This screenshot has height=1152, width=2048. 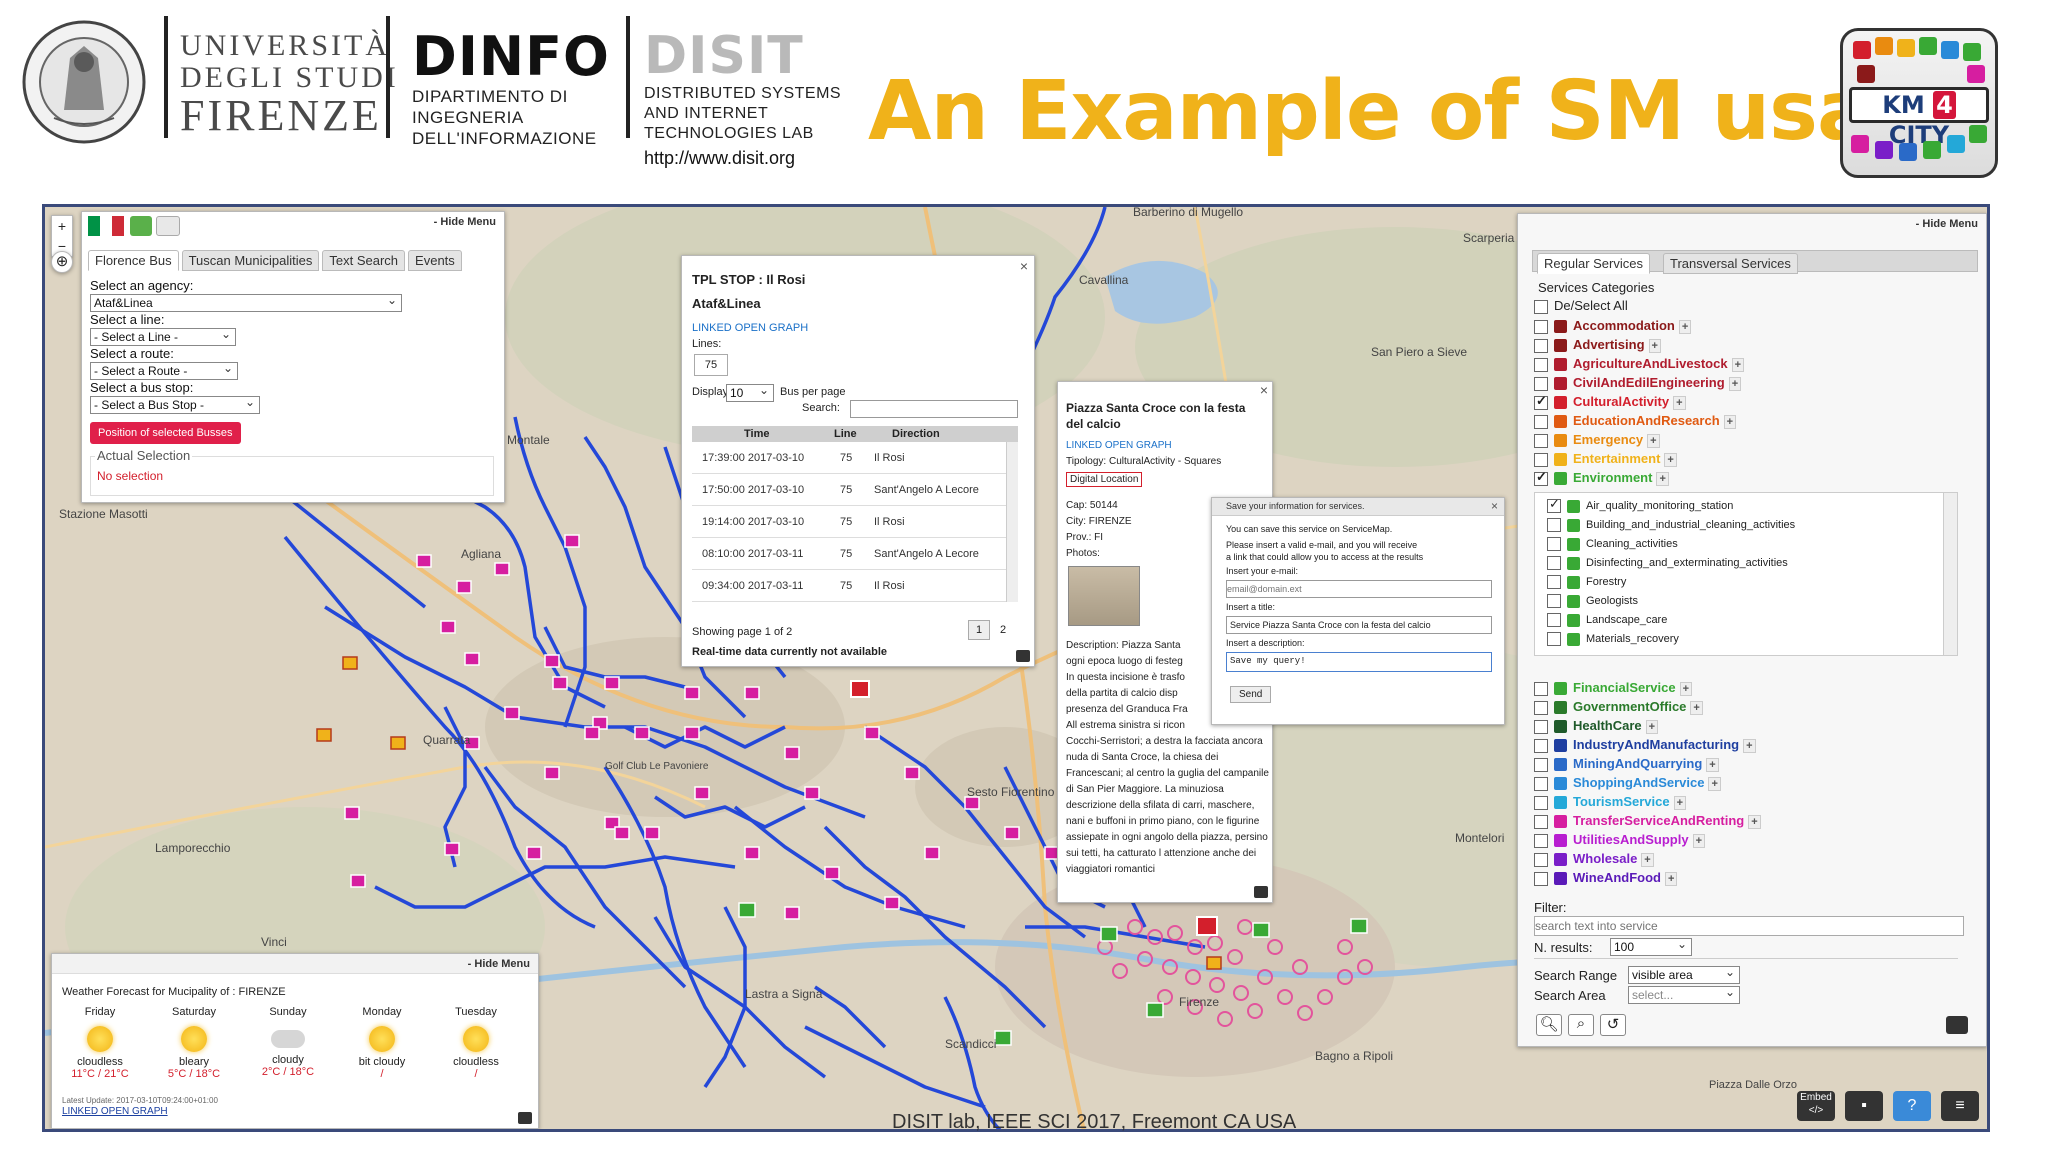 What do you see at coordinates (1606, 879) in the screenshot?
I see `category-wine-food: WineAndFood +` at bounding box center [1606, 879].